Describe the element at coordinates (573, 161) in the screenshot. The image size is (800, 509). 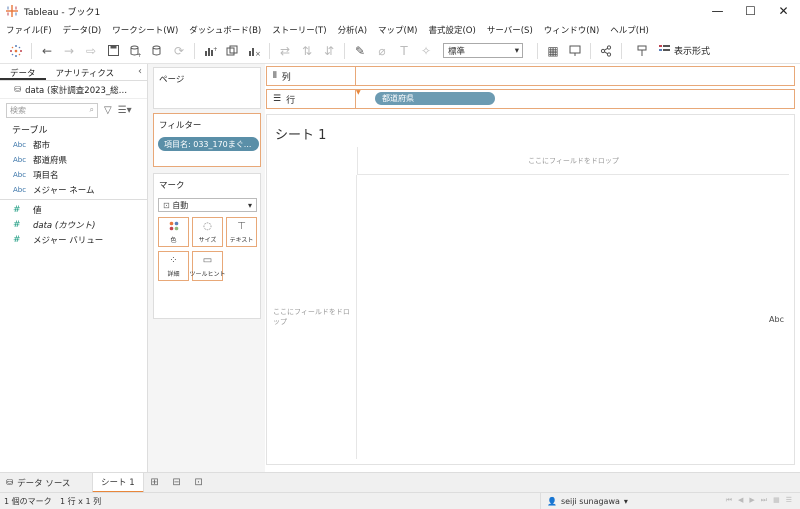
I see `drop-zone-top: ここにフィールドをドロップ` at that location.